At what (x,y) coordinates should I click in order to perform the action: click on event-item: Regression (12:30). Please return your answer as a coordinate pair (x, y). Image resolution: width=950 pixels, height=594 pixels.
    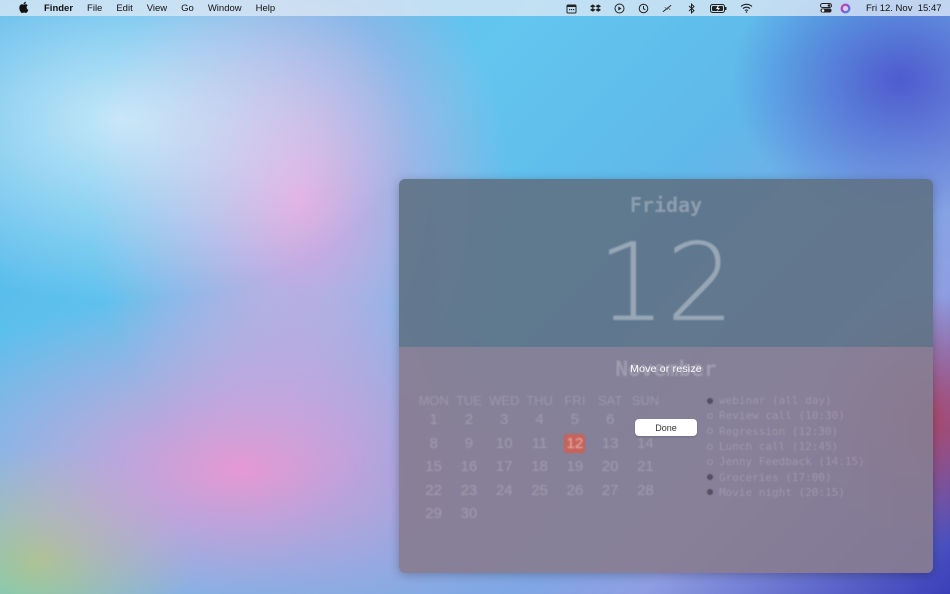
    Looking at the image, I should click on (817, 431).